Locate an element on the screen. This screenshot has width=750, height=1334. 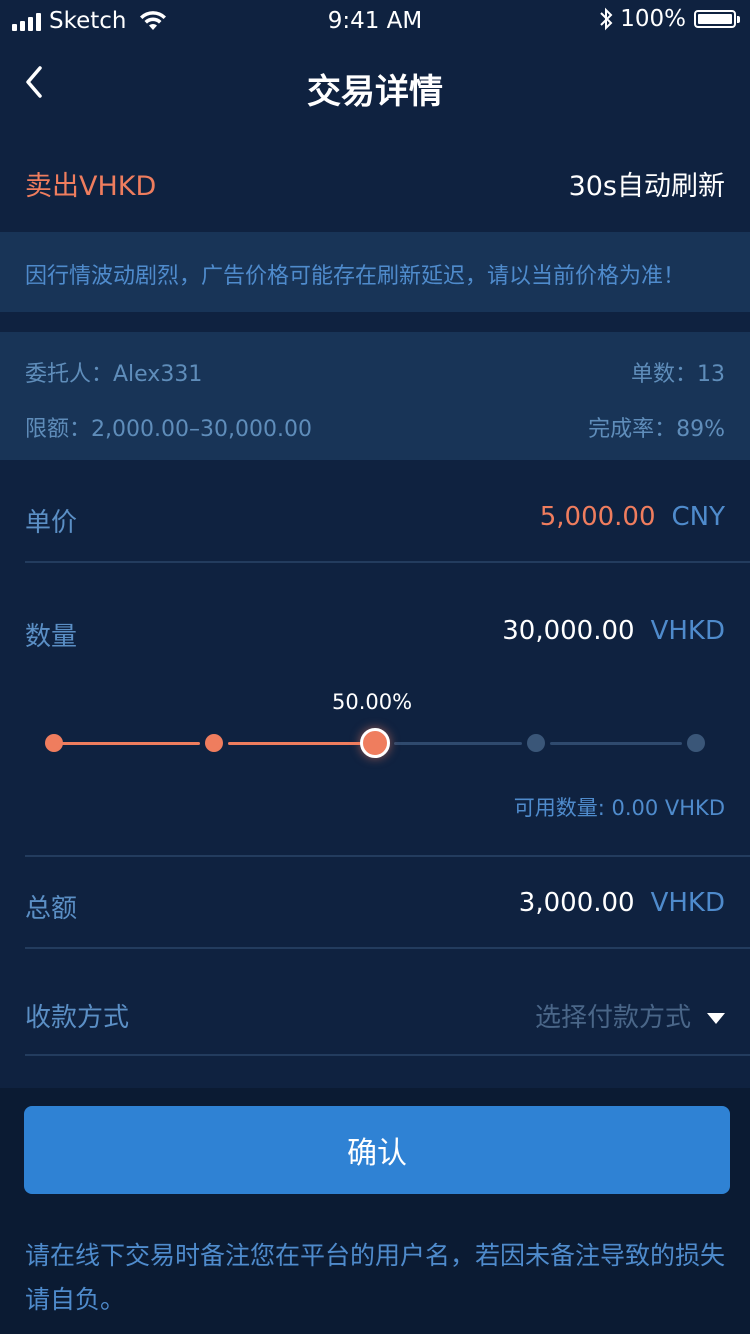
price-row: 单价 5,000.00 CNY is located at coordinates (387, 552).